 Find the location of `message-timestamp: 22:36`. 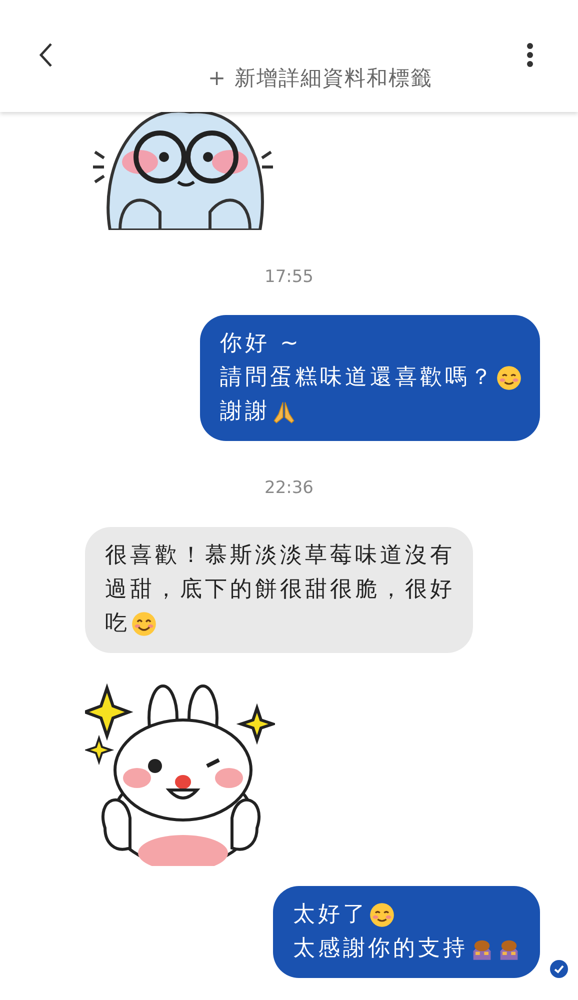

message-timestamp: 22:36 is located at coordinates (289, 488).